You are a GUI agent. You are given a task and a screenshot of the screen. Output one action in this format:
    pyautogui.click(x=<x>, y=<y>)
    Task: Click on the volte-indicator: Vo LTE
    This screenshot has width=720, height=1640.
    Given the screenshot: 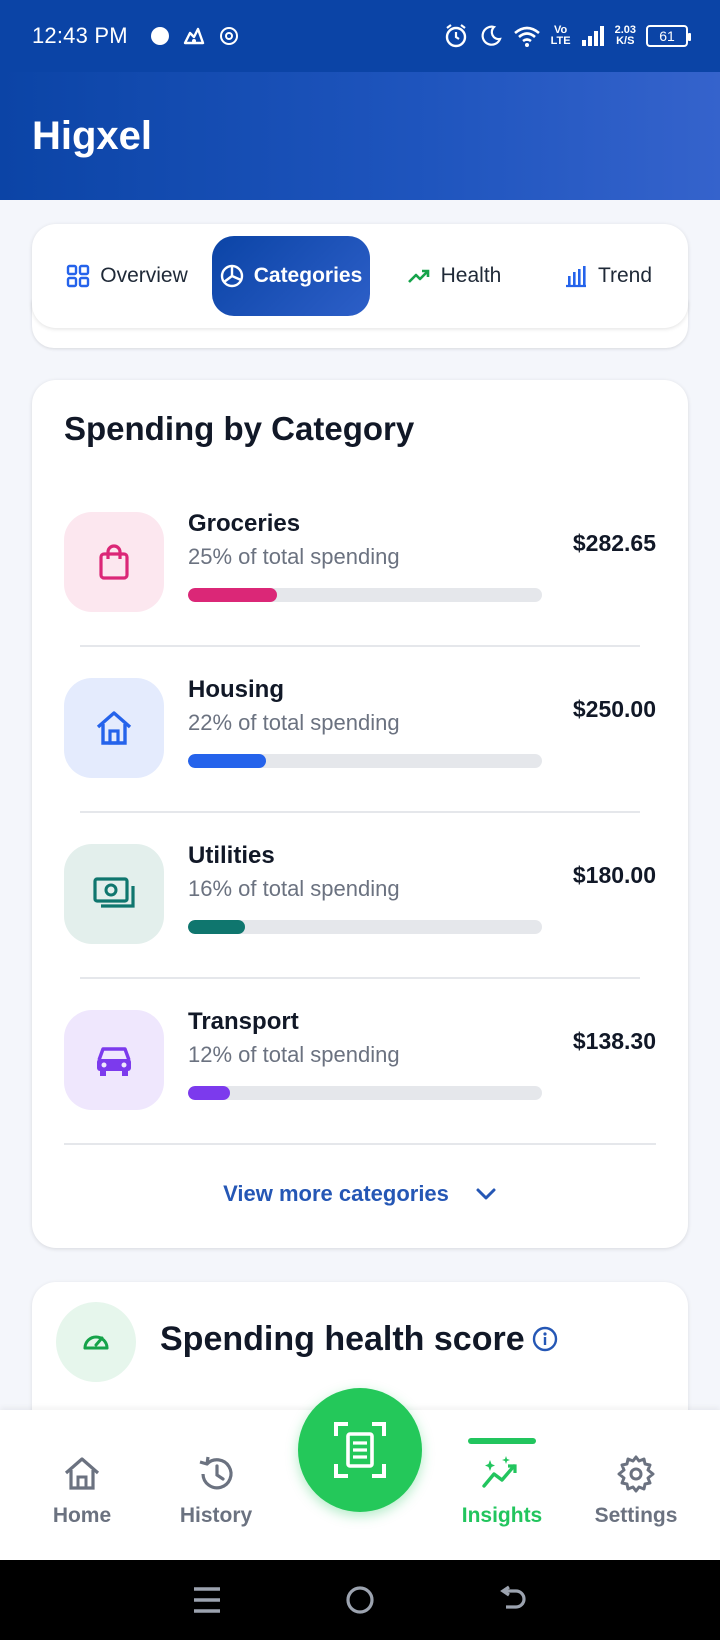 What is the action you would take?
    pyautogui.click(x=560, y=35)
    